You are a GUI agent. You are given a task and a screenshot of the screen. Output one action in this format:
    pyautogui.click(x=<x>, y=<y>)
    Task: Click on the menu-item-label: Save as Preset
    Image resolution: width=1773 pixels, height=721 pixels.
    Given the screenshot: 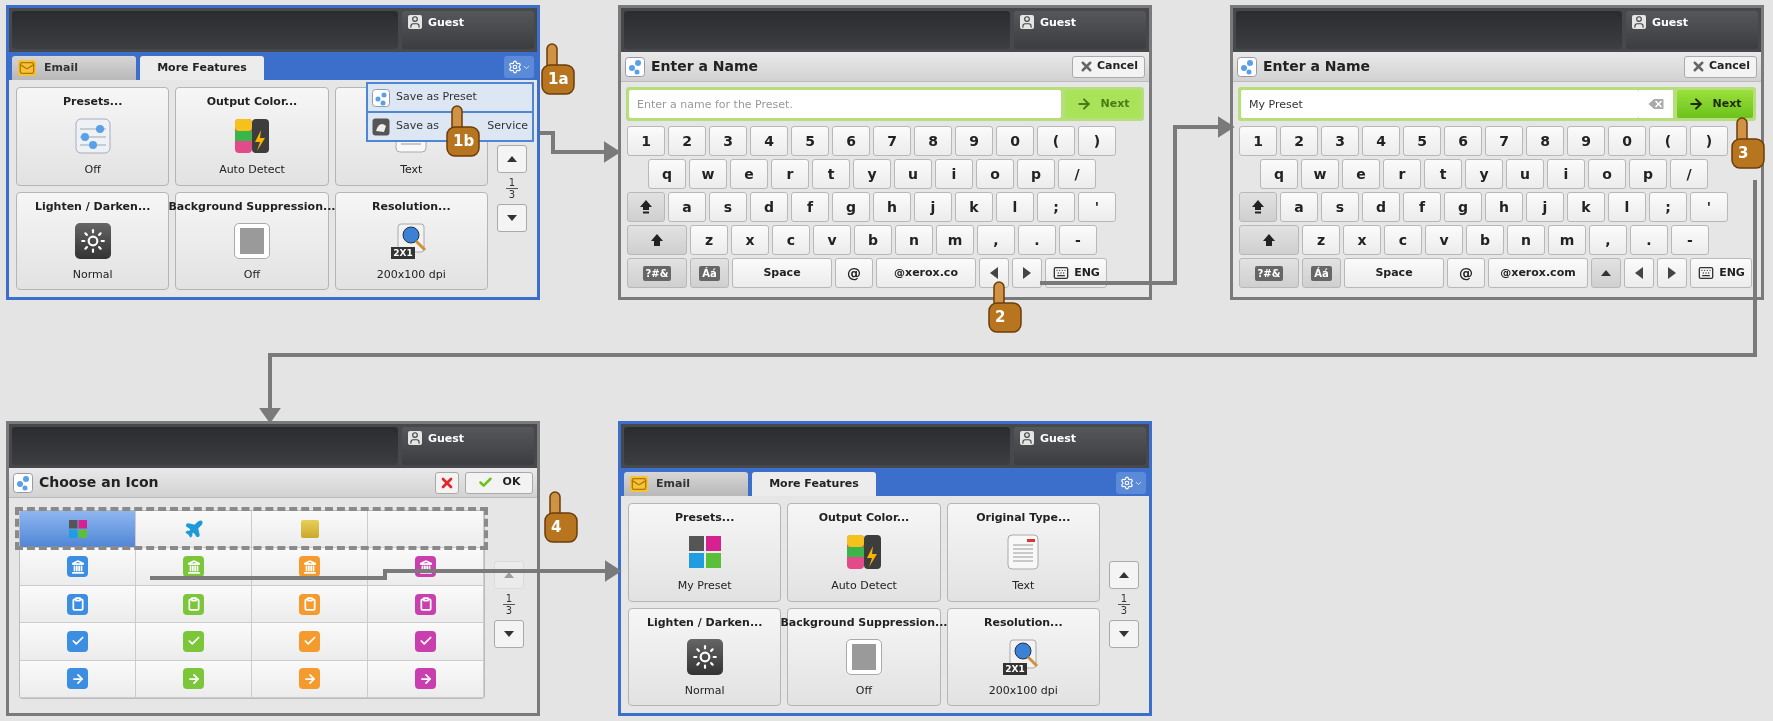 What is the action you would take?
    pyautogui.click(x=436, y=97)
    